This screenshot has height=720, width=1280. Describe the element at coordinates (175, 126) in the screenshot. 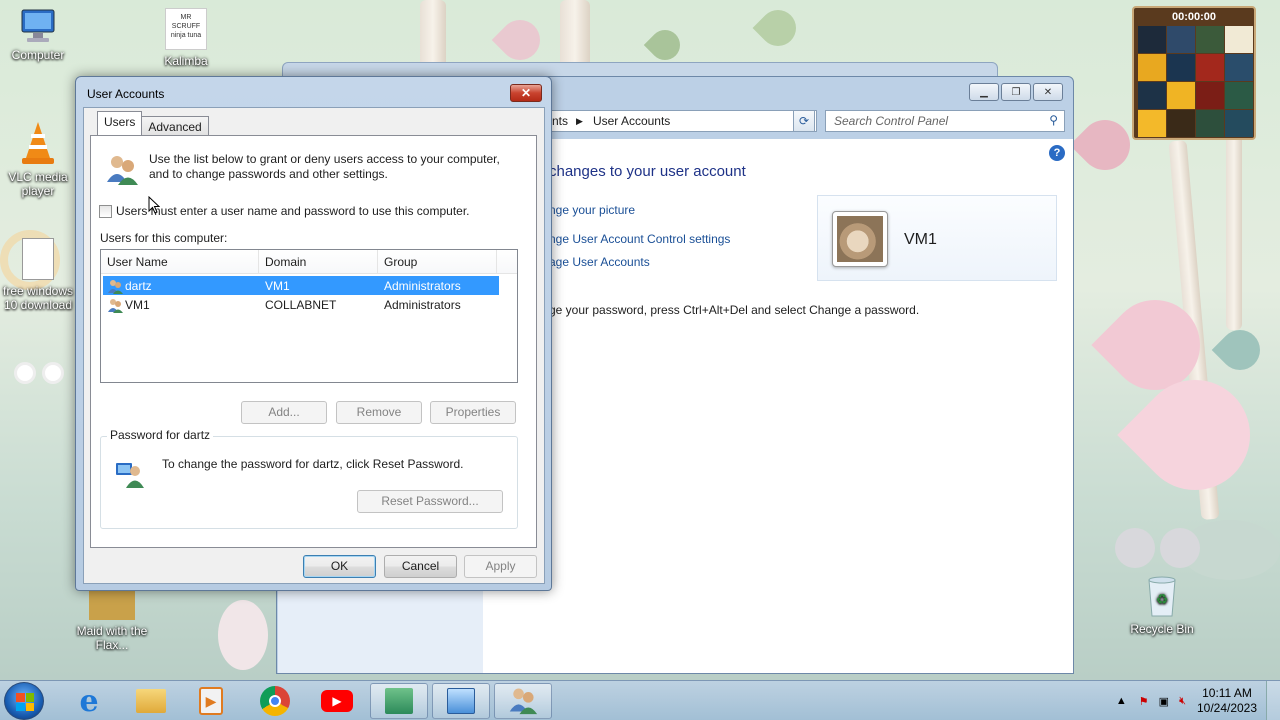

I see `tab-advanced: Advanced` at that location.